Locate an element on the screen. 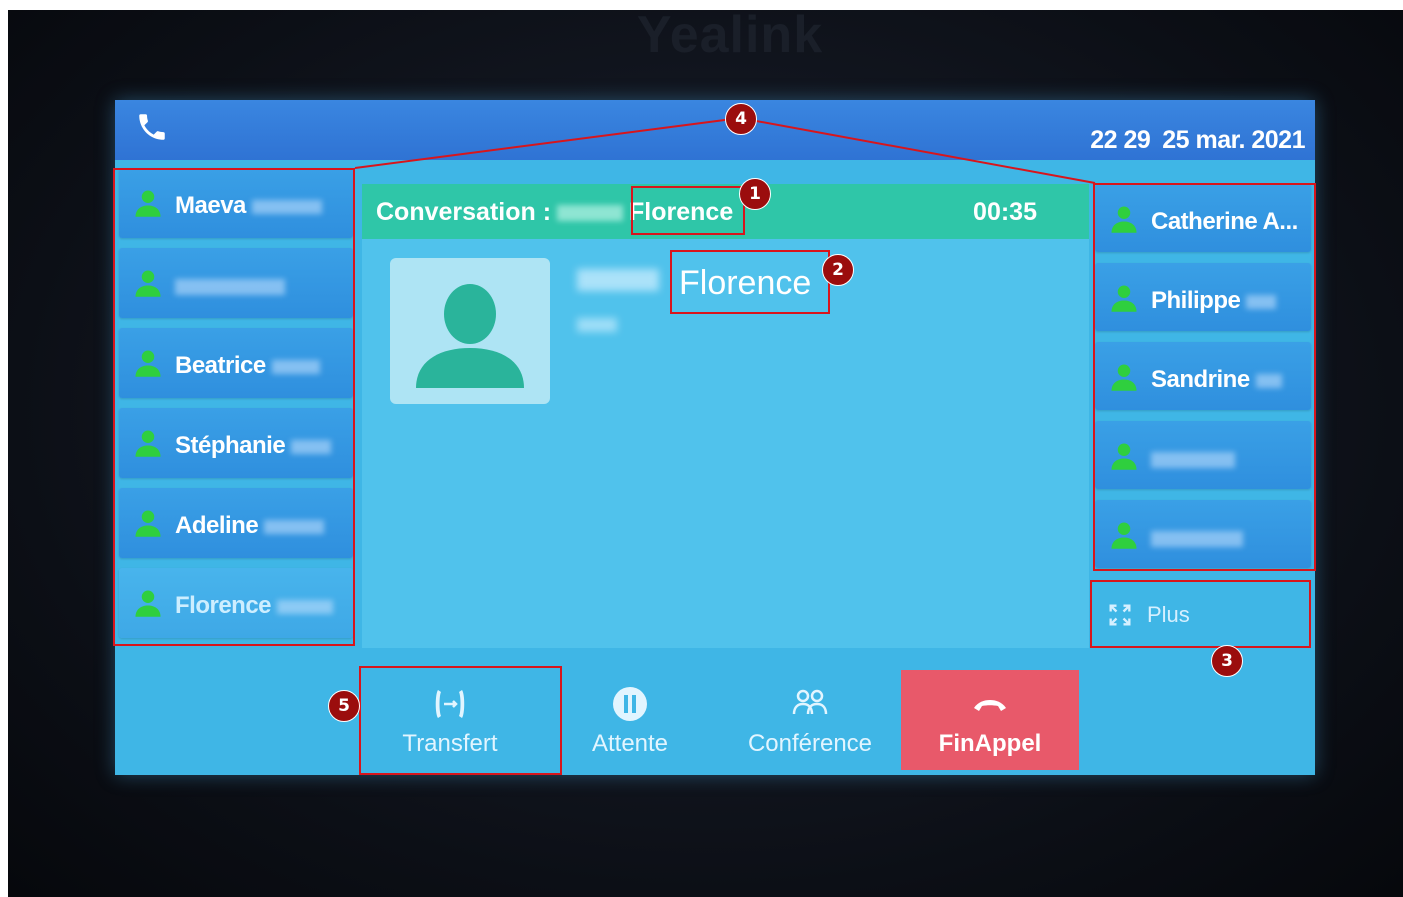 This screenshot has width=1403, height=897. annotation-box-transfer is located at coordinates (460, 720).